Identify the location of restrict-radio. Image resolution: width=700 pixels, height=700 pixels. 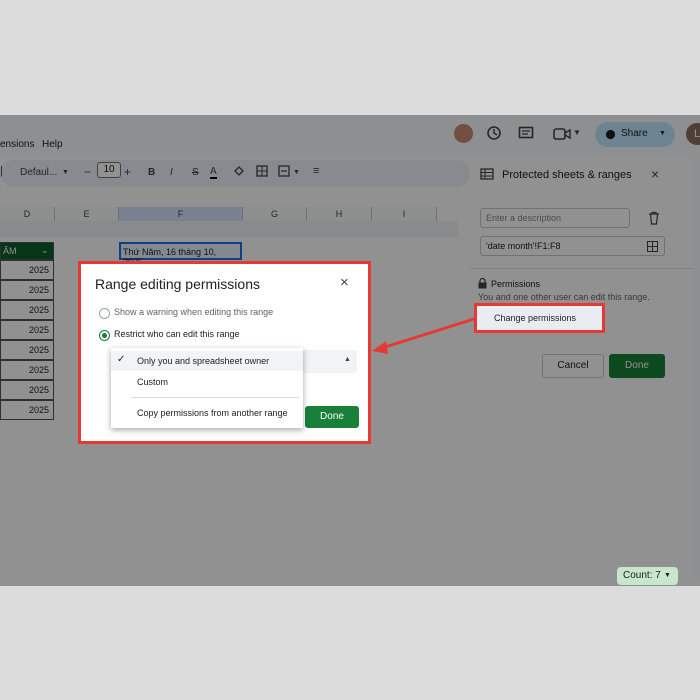
(104, 335).